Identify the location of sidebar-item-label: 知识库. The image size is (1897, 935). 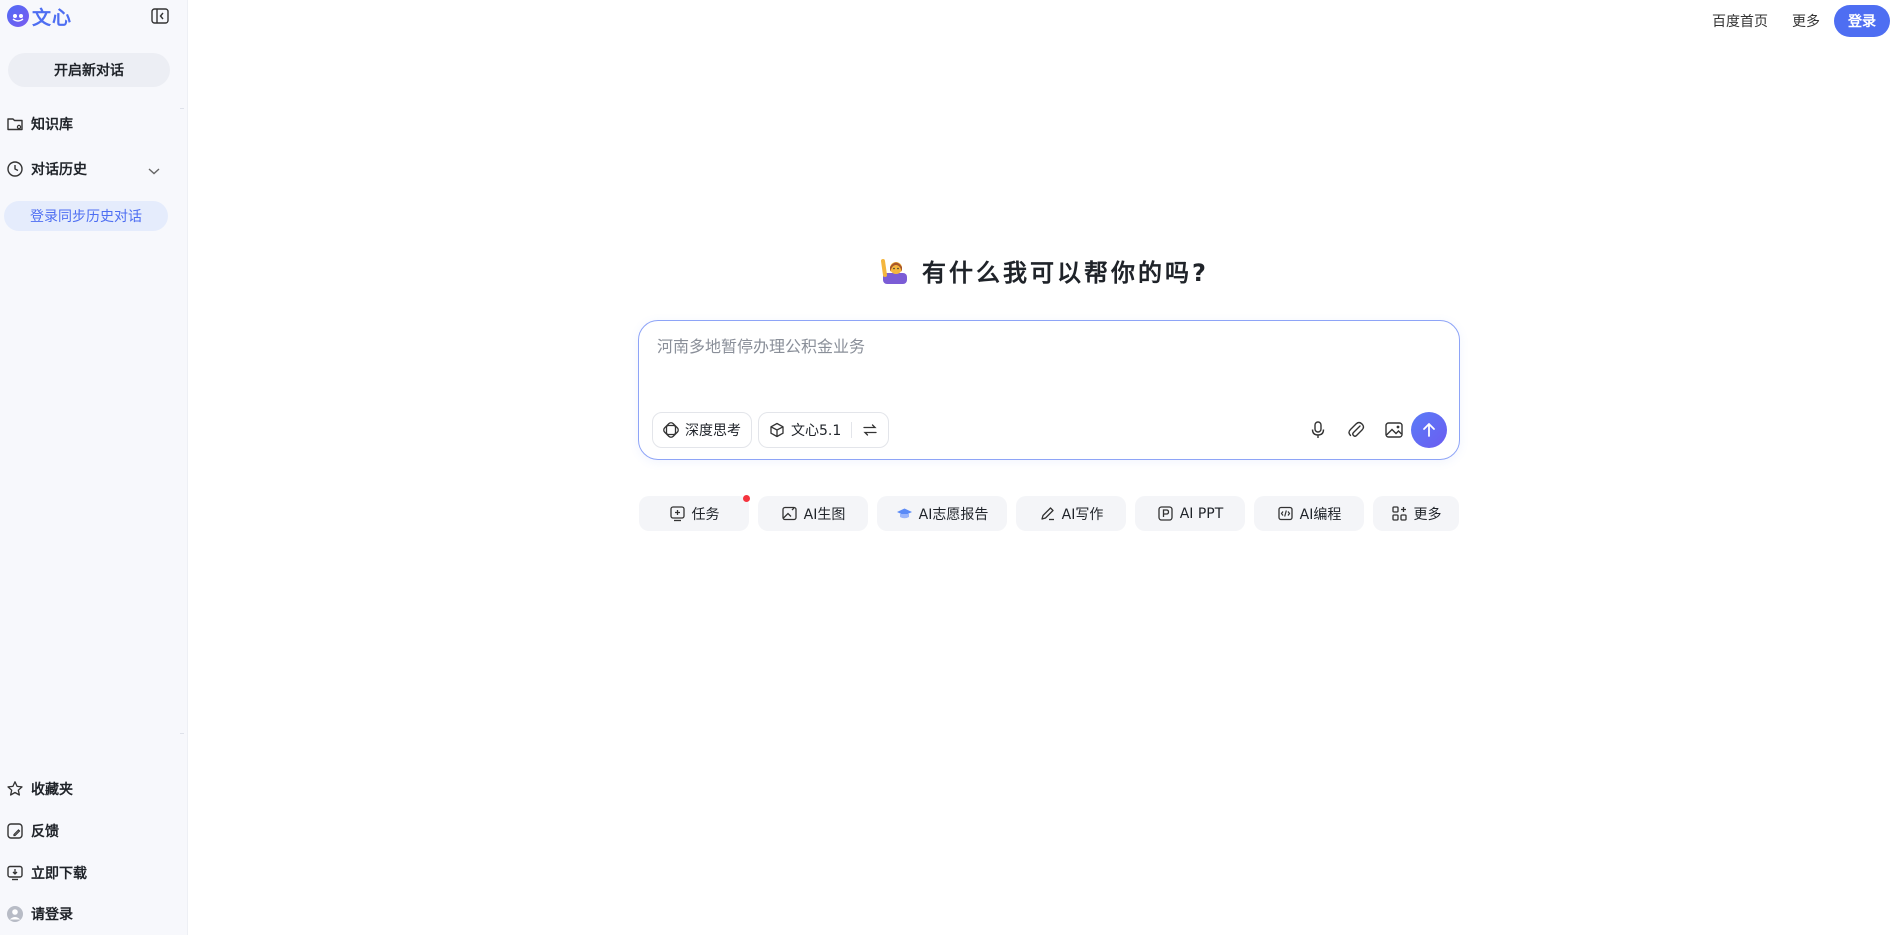
(52, 125).